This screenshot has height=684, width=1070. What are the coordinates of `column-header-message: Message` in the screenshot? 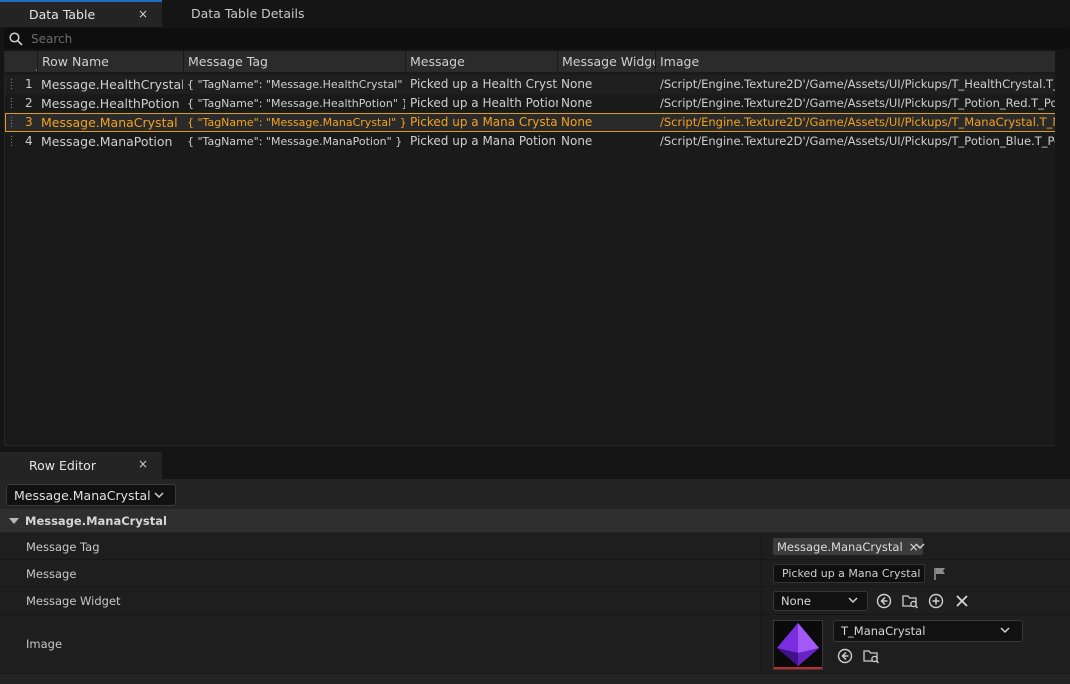 It's located at (482, 62).